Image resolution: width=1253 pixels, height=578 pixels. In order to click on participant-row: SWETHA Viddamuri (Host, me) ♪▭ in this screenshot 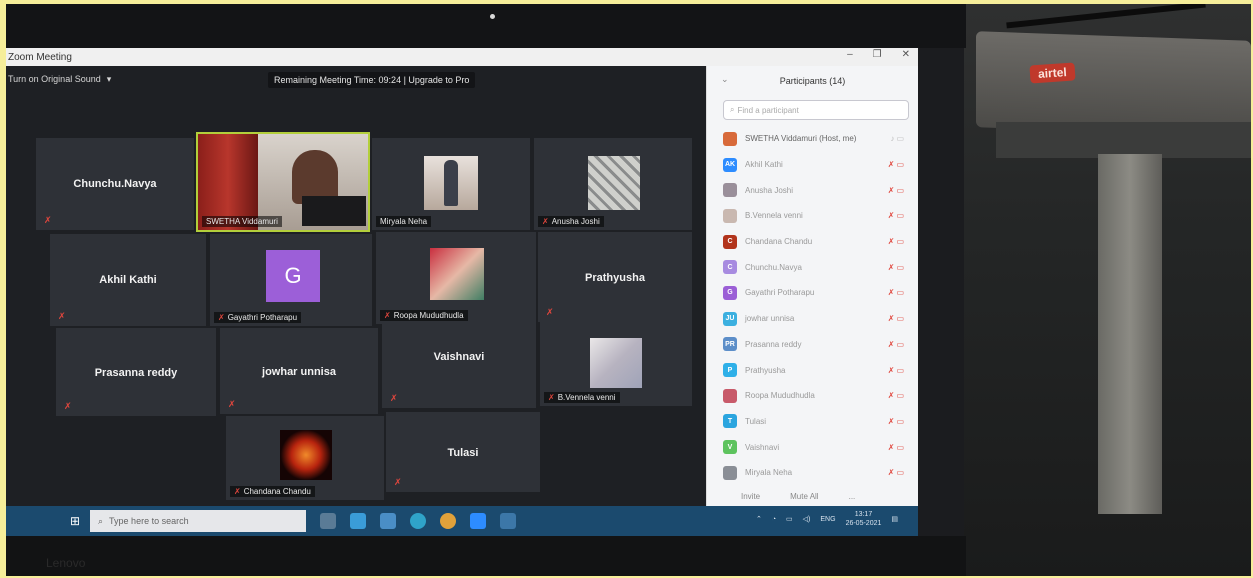, I will do `click(812, 139)`.